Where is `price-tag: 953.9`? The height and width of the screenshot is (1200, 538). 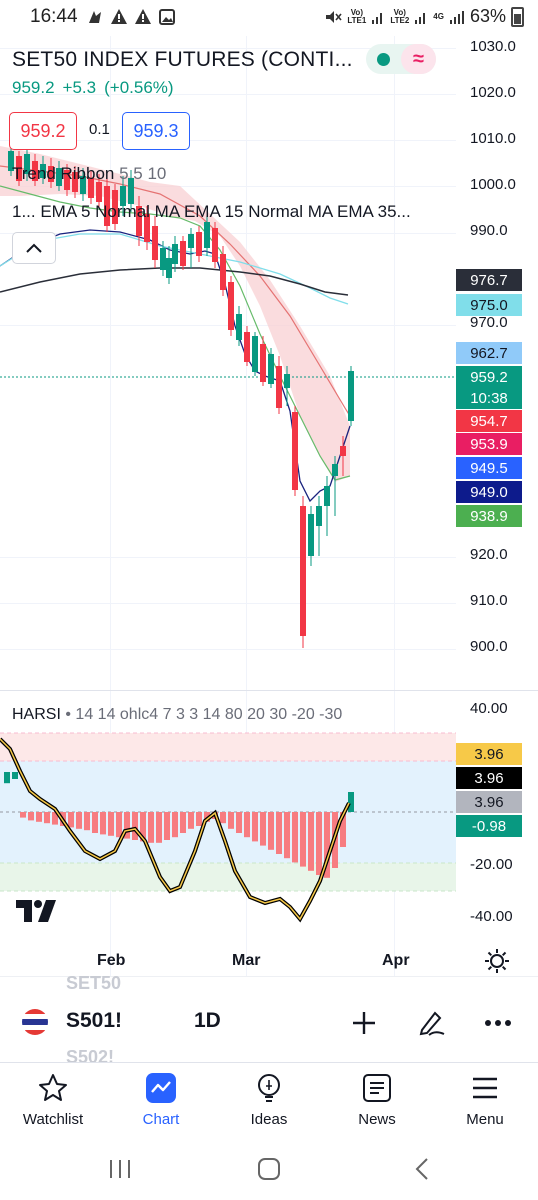 price-tag: 953.9 is located at coordinates (489, 444).